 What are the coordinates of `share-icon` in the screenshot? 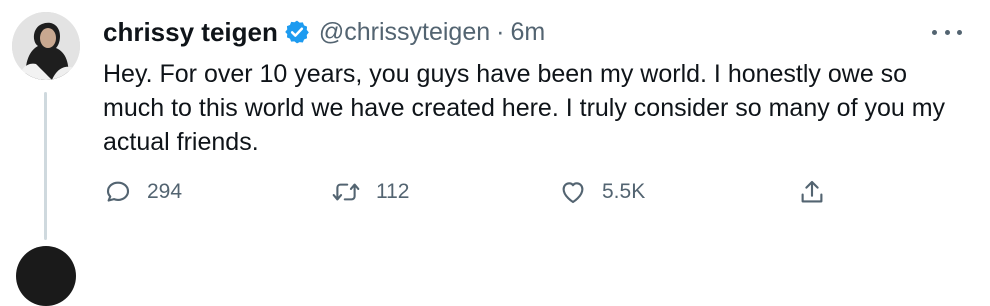 It's located at (812, 192).